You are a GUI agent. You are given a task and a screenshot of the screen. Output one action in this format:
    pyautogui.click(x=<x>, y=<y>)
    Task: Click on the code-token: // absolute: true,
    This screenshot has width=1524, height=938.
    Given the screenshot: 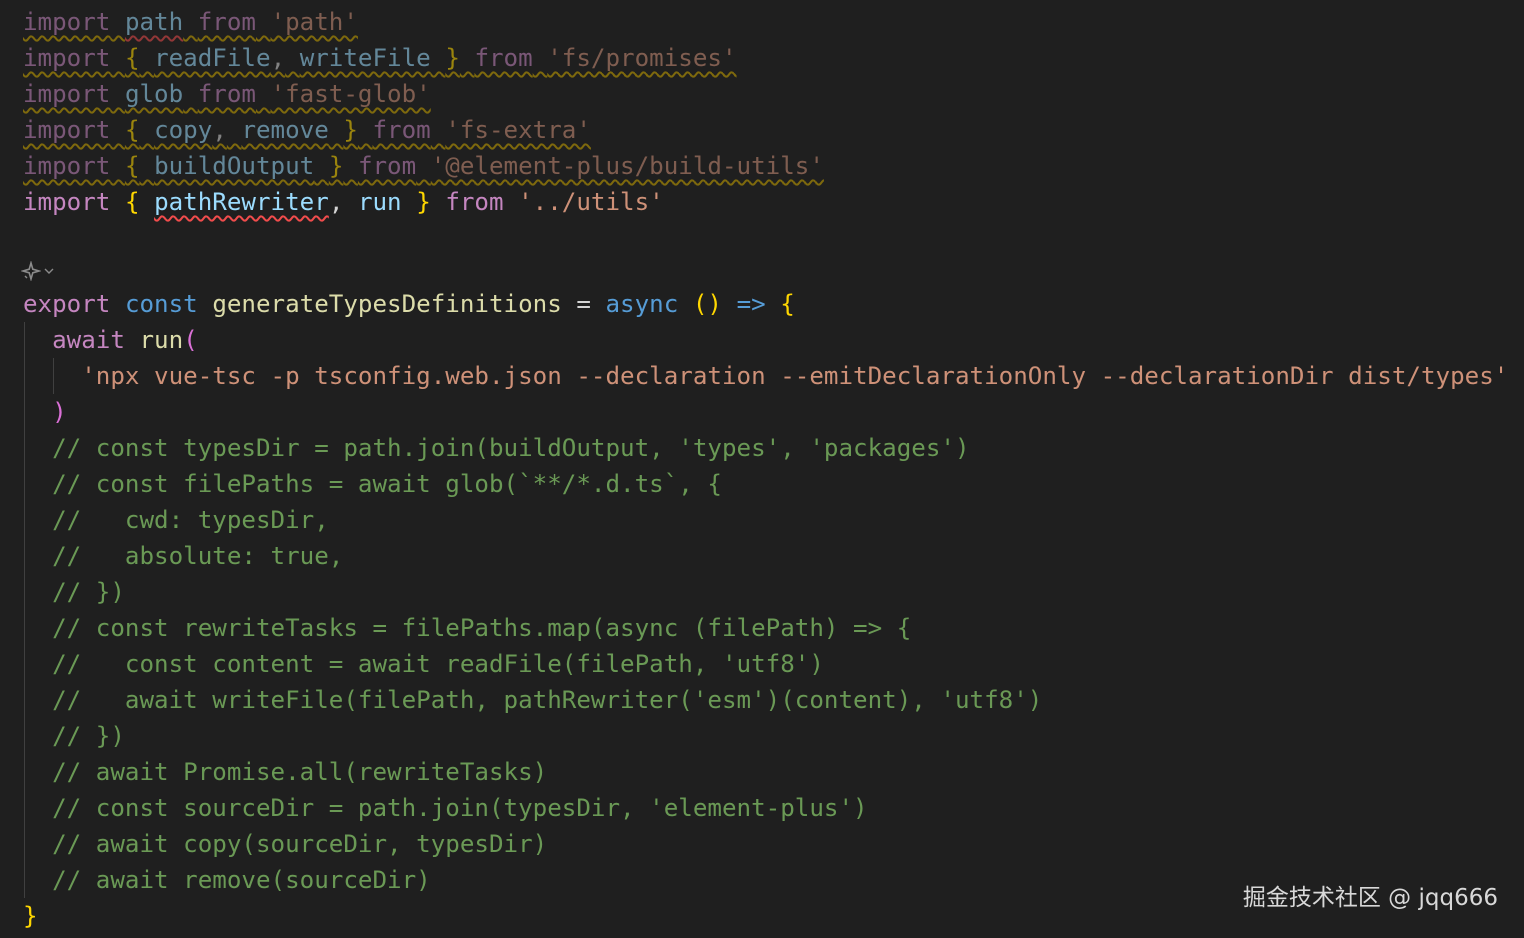 What is the action you would take?
    pyautogui.click(x=183, y=556)
    